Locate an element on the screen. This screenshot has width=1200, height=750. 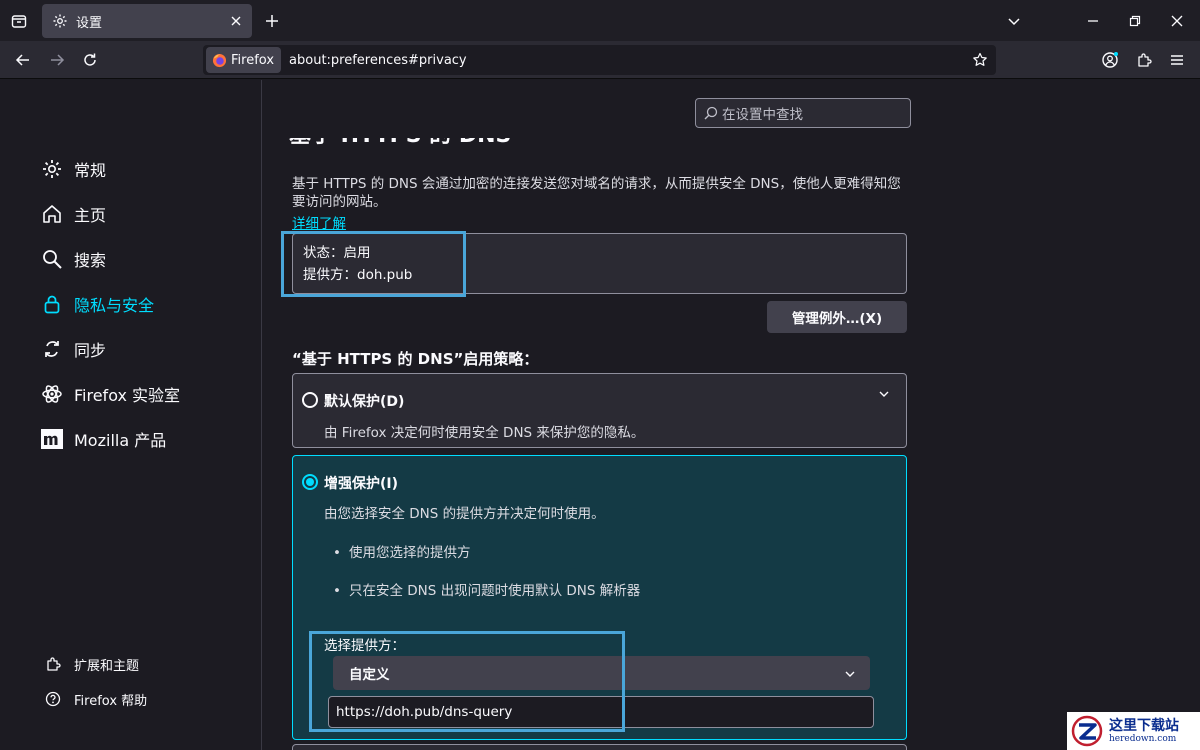
sidebar-item-home: 主页 is located at coordinates (73, 214).